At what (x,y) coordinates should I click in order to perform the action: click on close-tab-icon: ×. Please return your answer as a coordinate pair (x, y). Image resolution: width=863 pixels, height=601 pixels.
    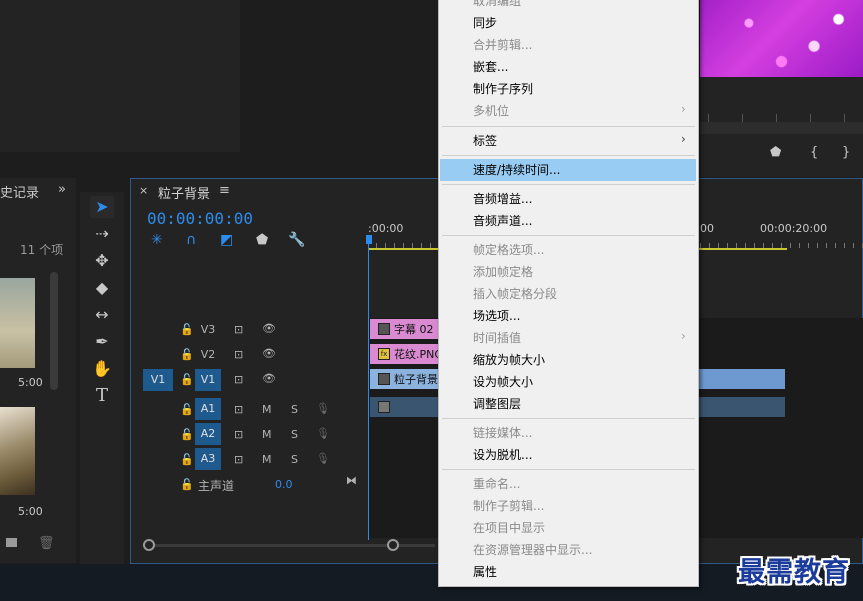
    Looking at the image, I should click on (143, 190).